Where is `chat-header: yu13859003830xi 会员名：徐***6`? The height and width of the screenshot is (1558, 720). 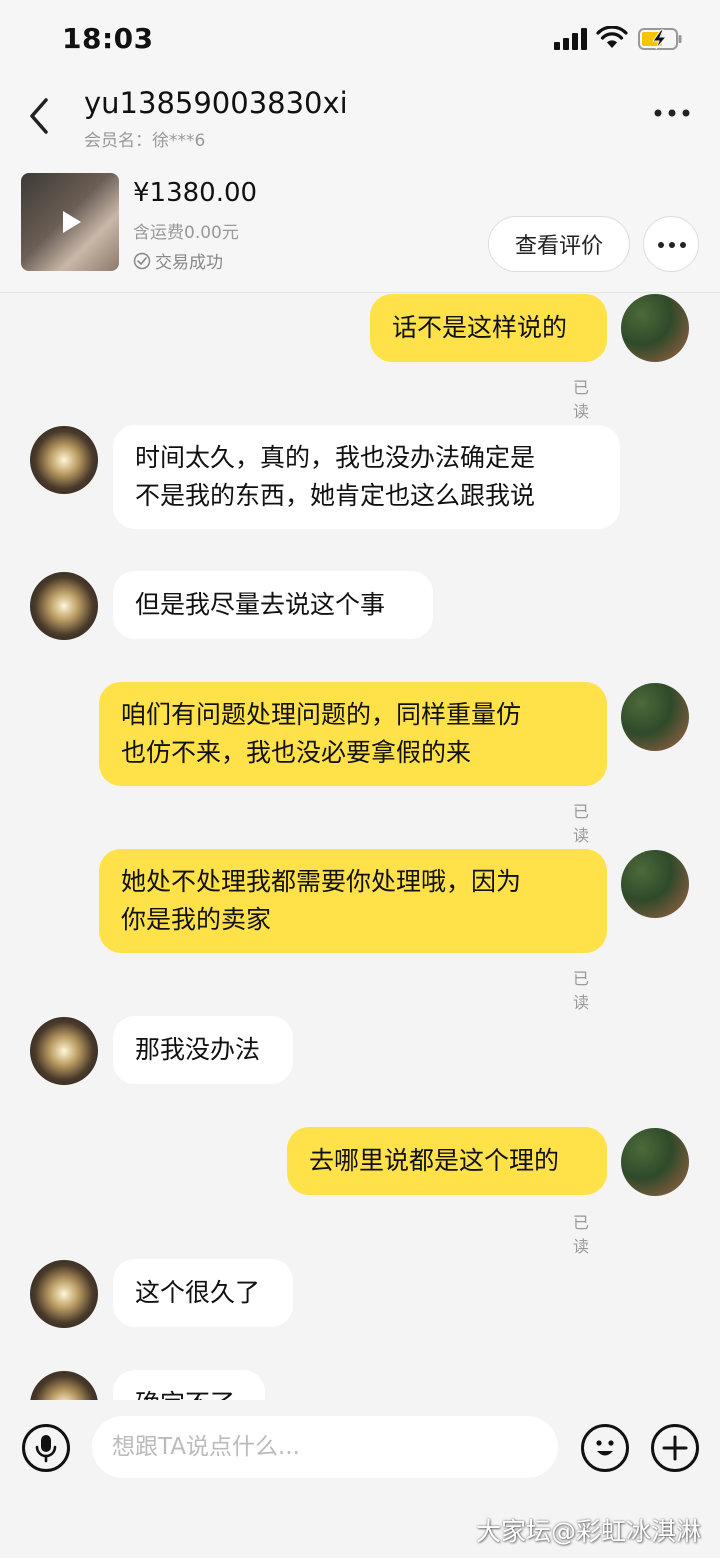
chat-header: yu13859003830xi 会员名：徐***6 is located at coordinates (360, 118).